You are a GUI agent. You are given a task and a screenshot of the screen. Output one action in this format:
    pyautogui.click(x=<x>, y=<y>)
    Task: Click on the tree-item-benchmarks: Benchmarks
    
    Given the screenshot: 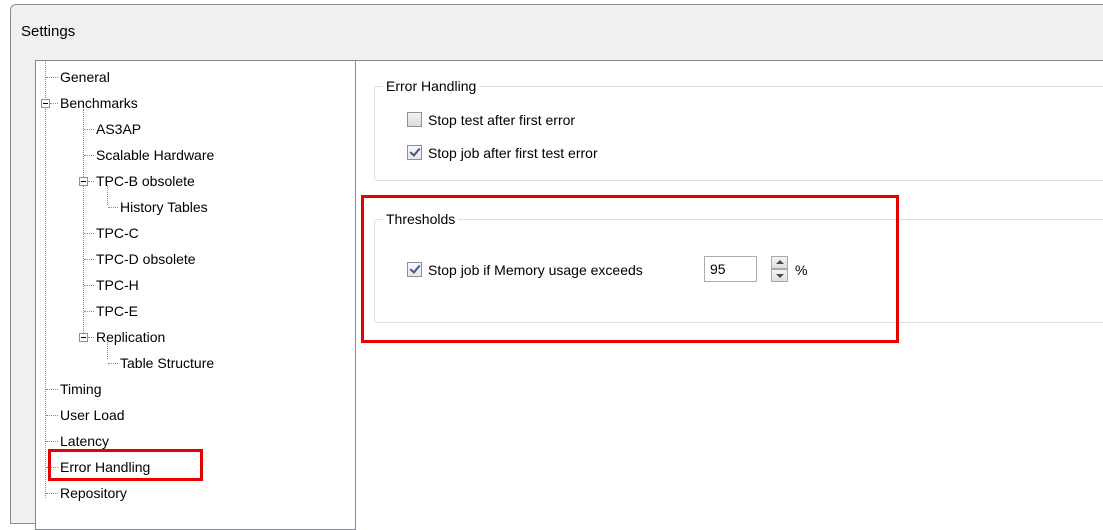 What is the action you would take?
    pyautogui.click(x=186, y=104)
    